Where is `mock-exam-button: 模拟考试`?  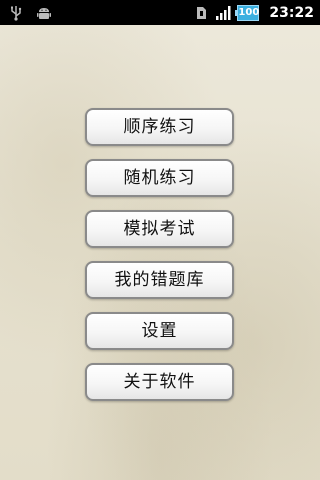
mock-exam-button: 模拟考试 is located at coordinates (159, 229).